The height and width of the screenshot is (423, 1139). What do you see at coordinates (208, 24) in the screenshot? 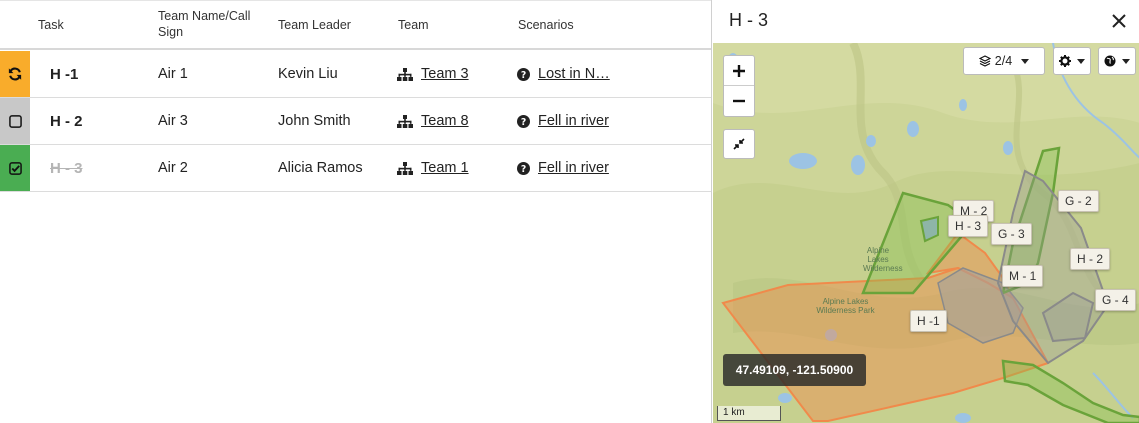
I see `header-team-name: Team Name/Call Sign` at bounding box center [208, 24].